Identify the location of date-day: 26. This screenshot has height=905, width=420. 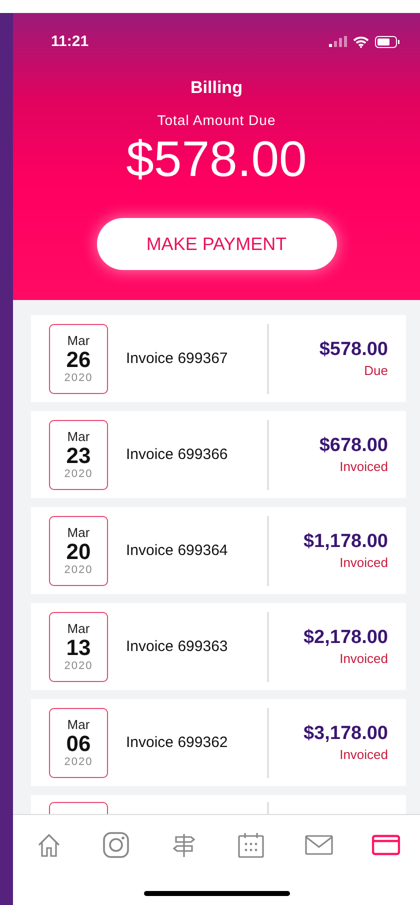
(78, 360).